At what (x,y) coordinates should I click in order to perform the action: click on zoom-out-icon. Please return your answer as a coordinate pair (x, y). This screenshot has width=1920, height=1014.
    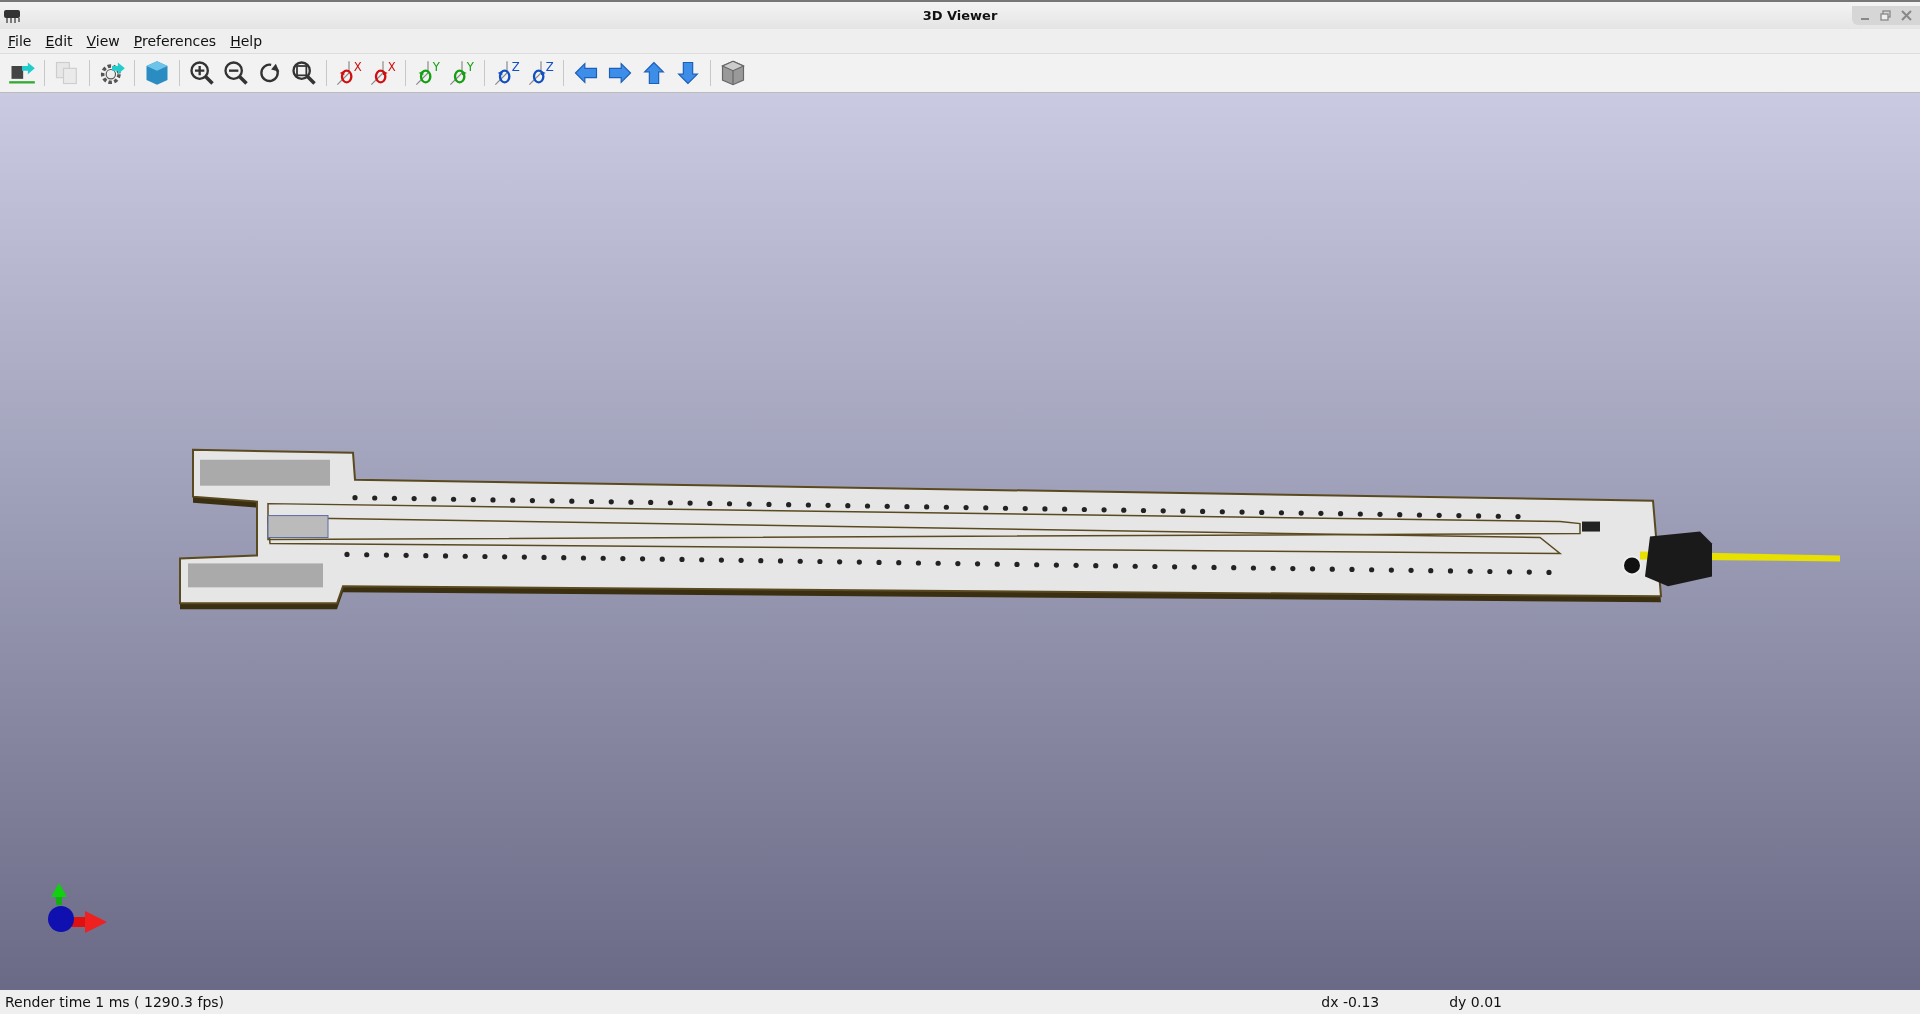
    Looking at the image, I should click on (236, 73).